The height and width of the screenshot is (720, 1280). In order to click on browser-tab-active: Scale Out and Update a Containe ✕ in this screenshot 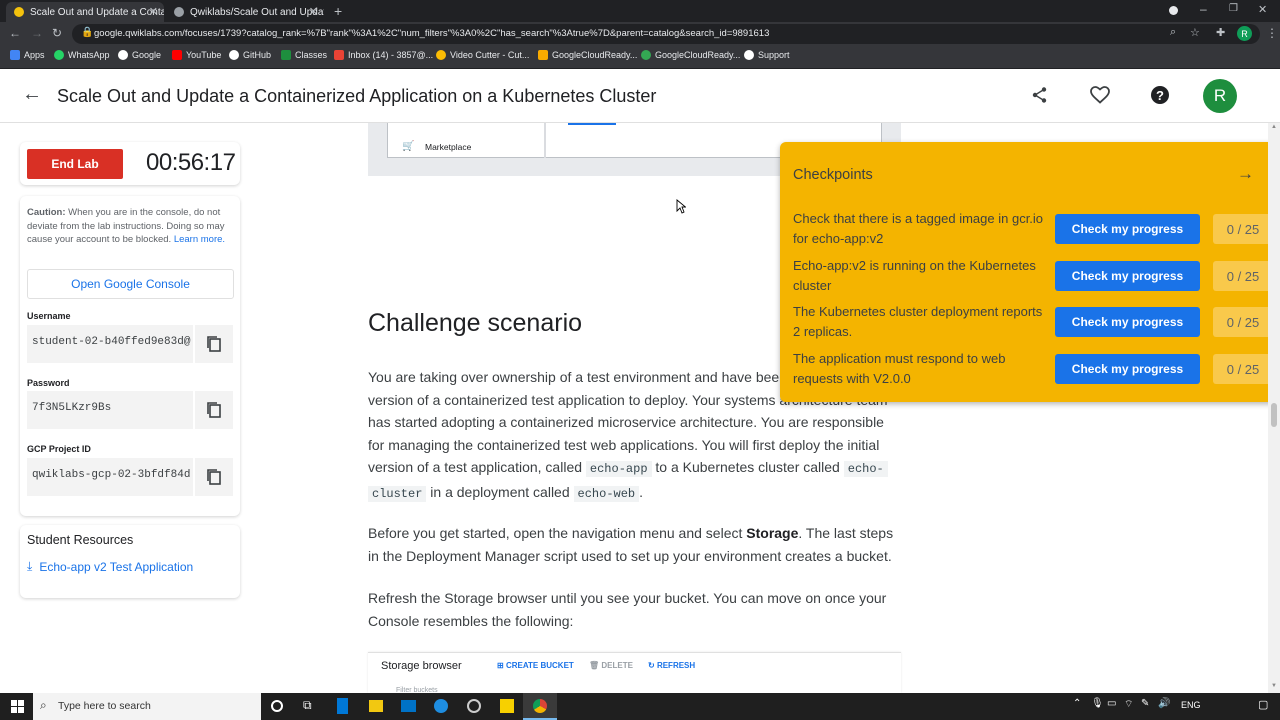, I will do `click(85, 12)`.